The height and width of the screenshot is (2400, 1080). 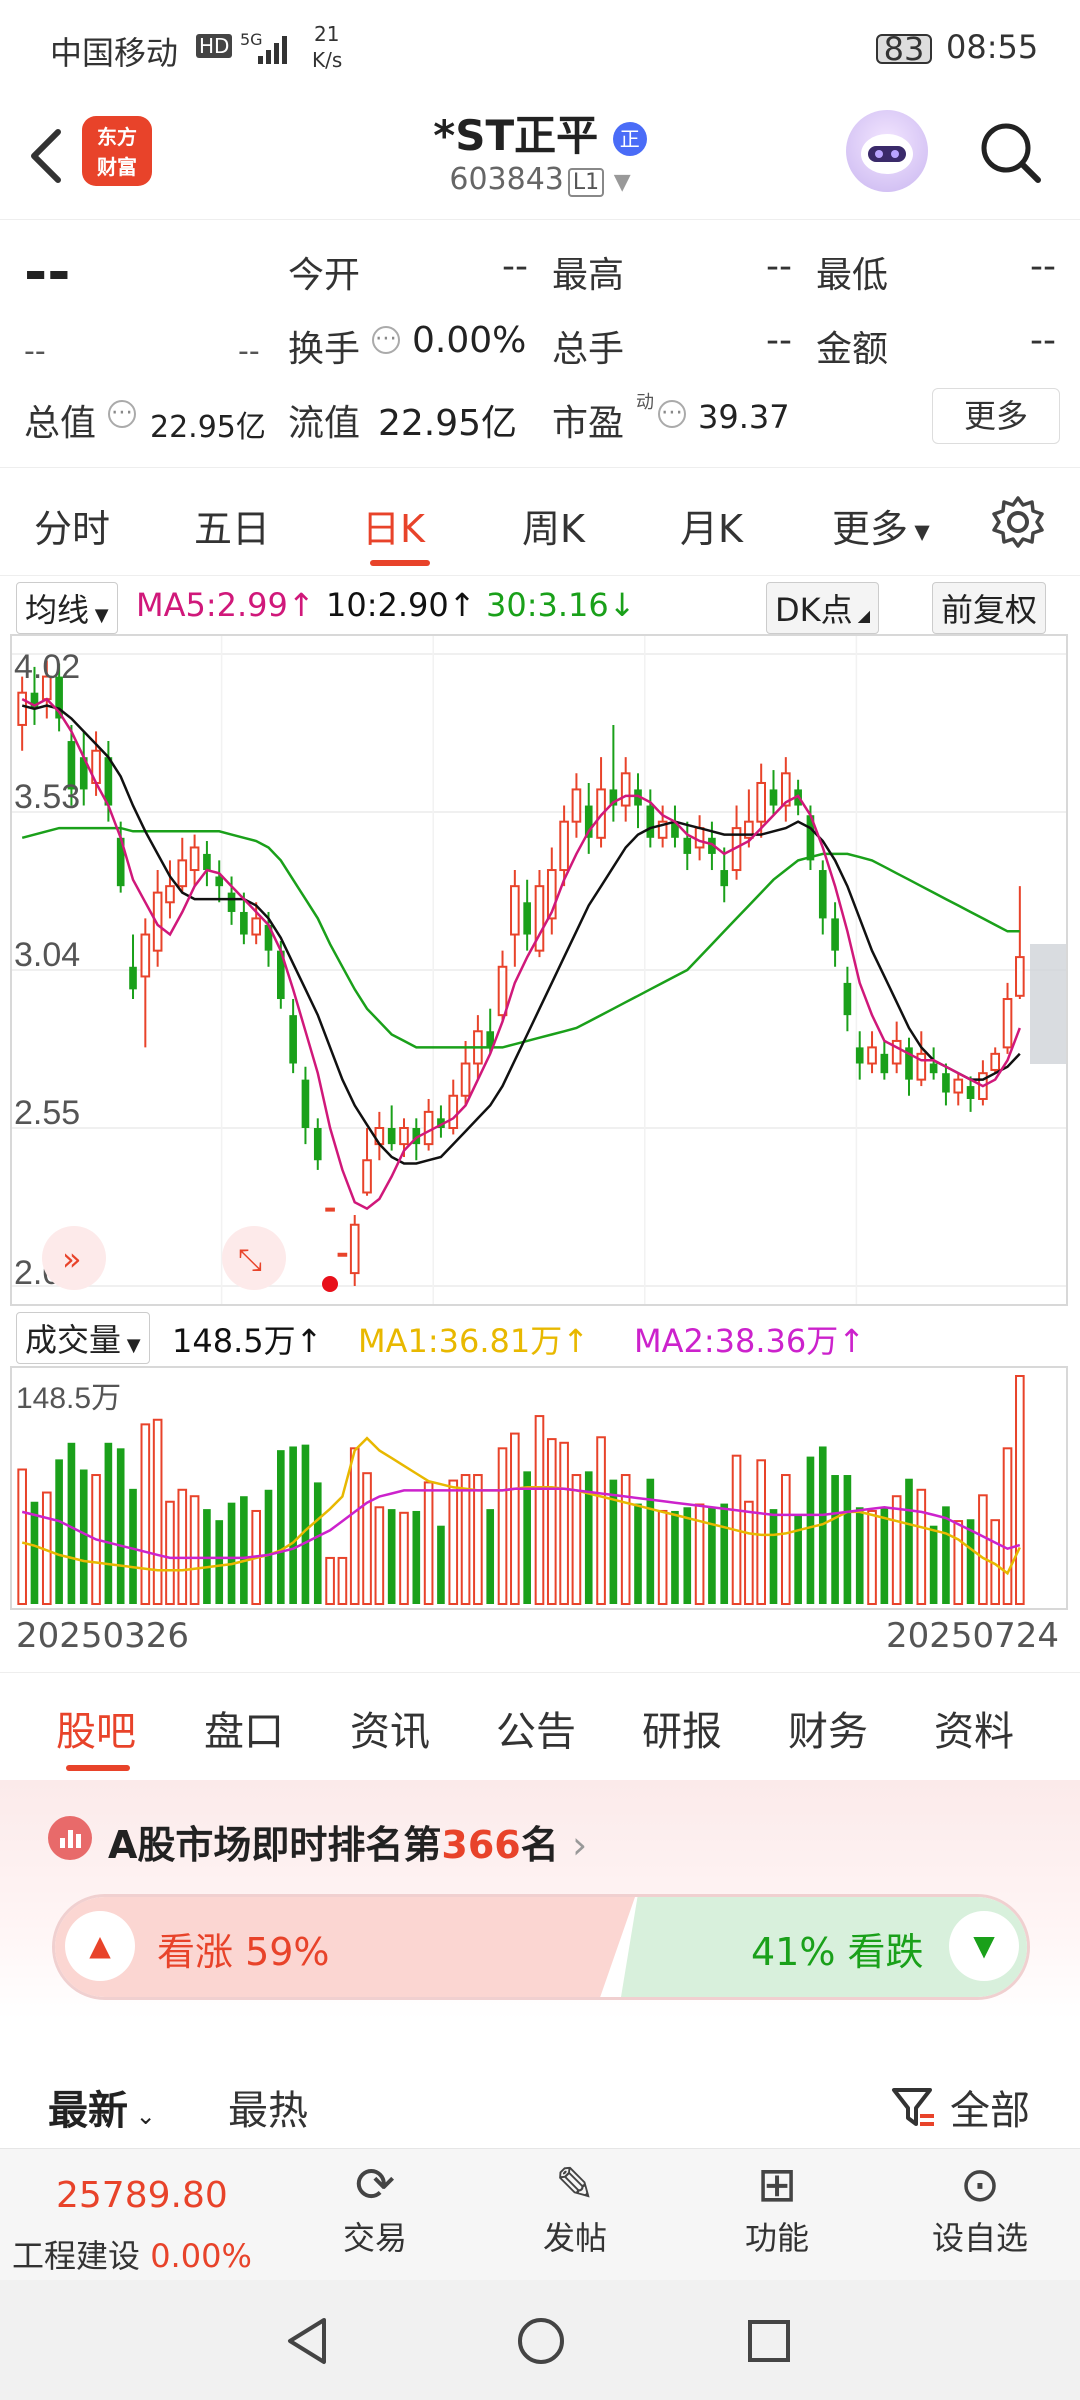 I want to click on volume-ma2: MA2:38.36万↑, so click(x=749, y=1339).